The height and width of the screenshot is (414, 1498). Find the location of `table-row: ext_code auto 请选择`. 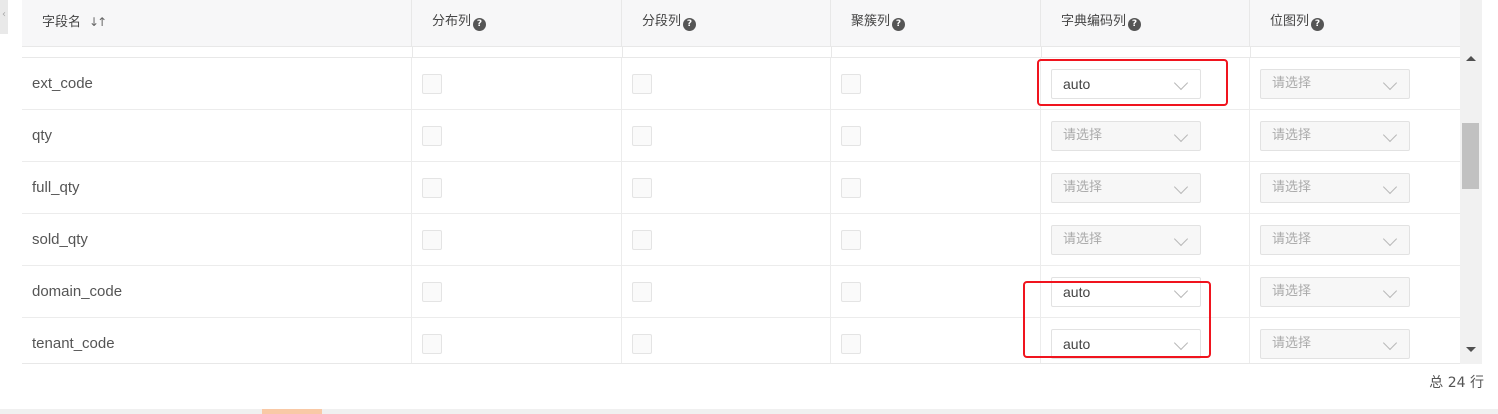

table-row: ext_code auto 请选择 is located at coordinates (741, 84).